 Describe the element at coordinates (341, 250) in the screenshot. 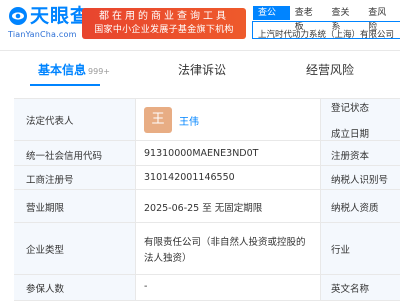

I see `industry-label: 行业` at that location.